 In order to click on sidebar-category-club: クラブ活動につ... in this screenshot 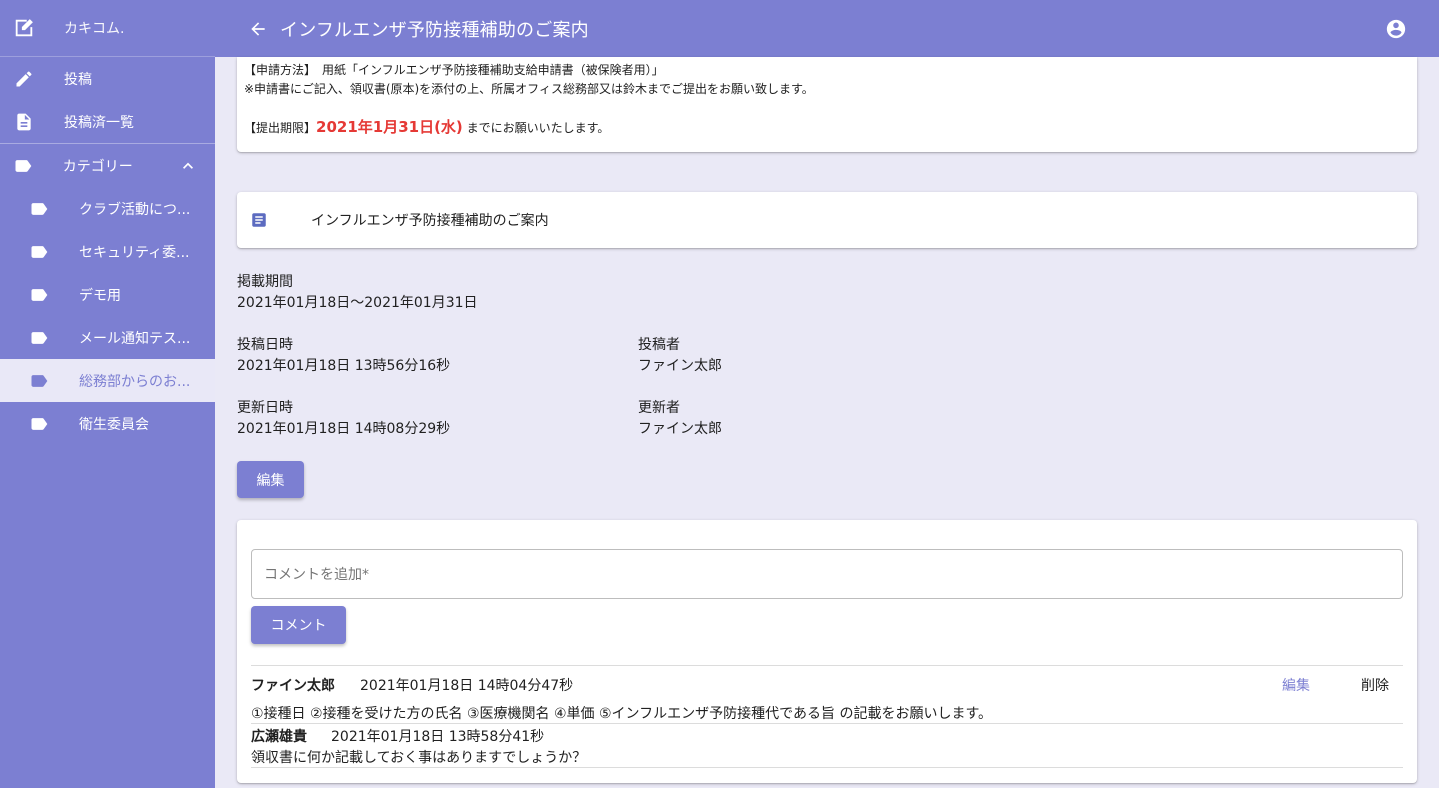, I will do `click(107, 208)`.